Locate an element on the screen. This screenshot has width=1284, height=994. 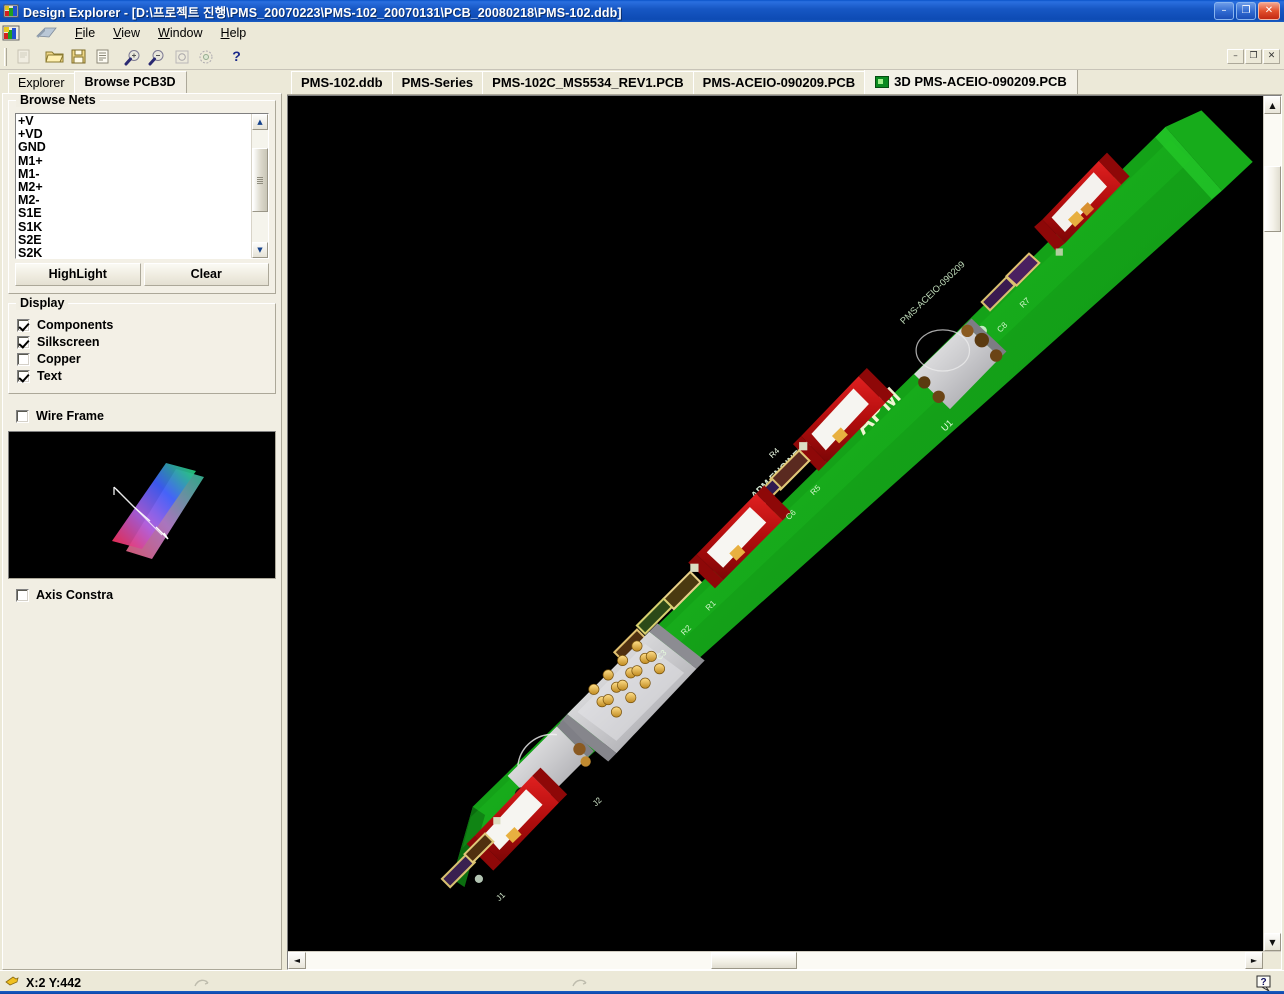
open-folder-icon is located at coordinates (54, 57).